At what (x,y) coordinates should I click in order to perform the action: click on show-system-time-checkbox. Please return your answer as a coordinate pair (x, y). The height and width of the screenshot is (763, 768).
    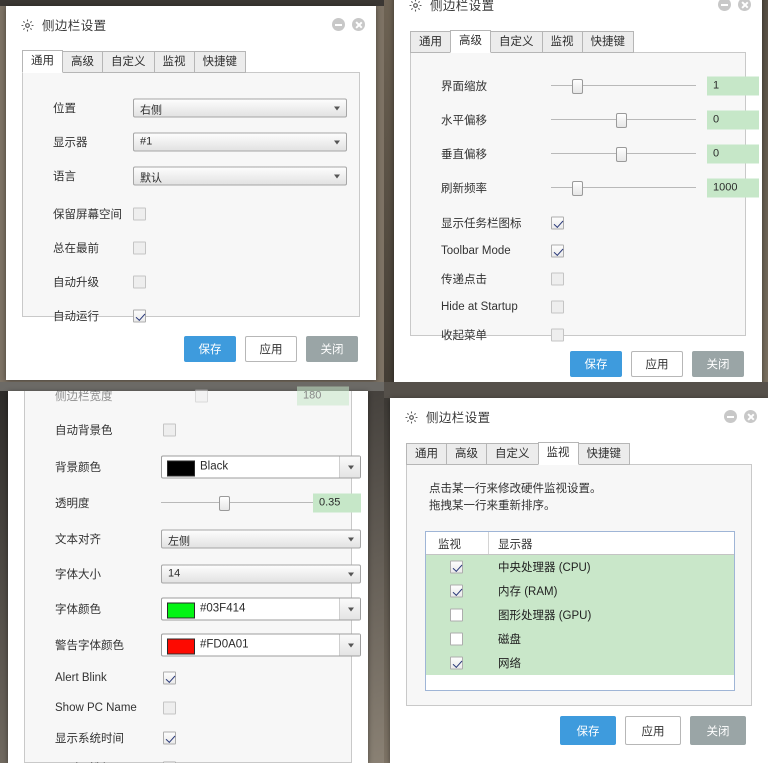
    Looking at the image, I should click on (169, 738).